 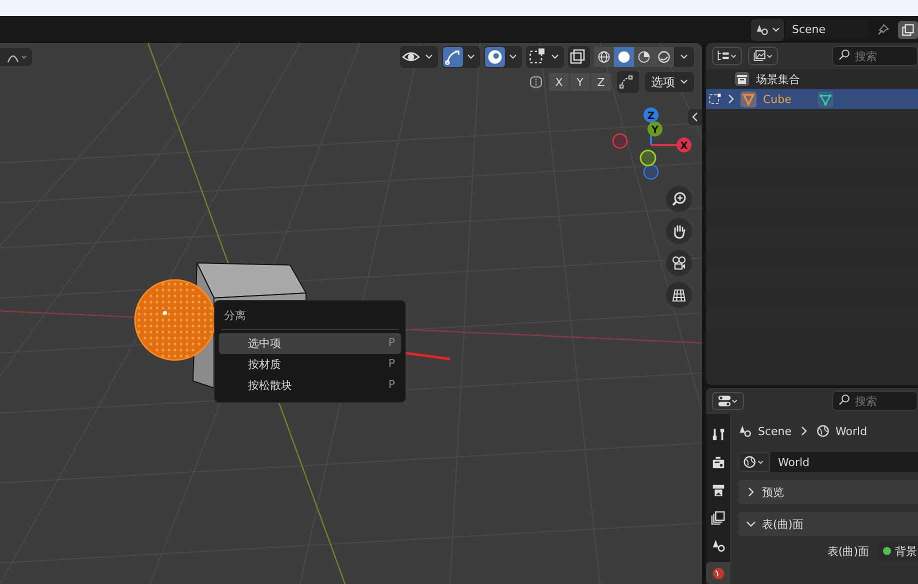 I want to click on hand-icon, so click(x=679, y=231).